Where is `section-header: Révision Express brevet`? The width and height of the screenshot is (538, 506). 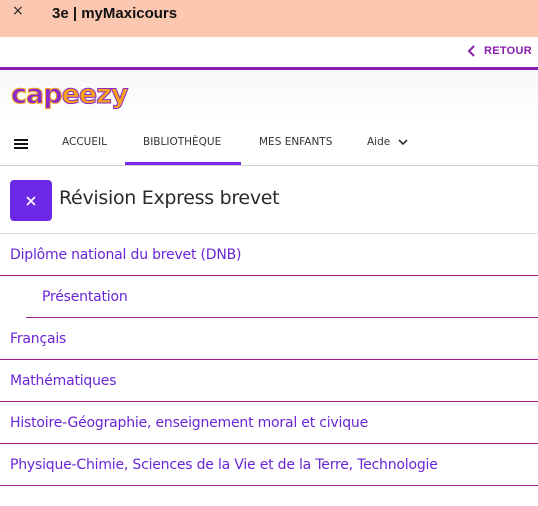 section-header: Révision Express brevet is located at coordinates (269, 200).